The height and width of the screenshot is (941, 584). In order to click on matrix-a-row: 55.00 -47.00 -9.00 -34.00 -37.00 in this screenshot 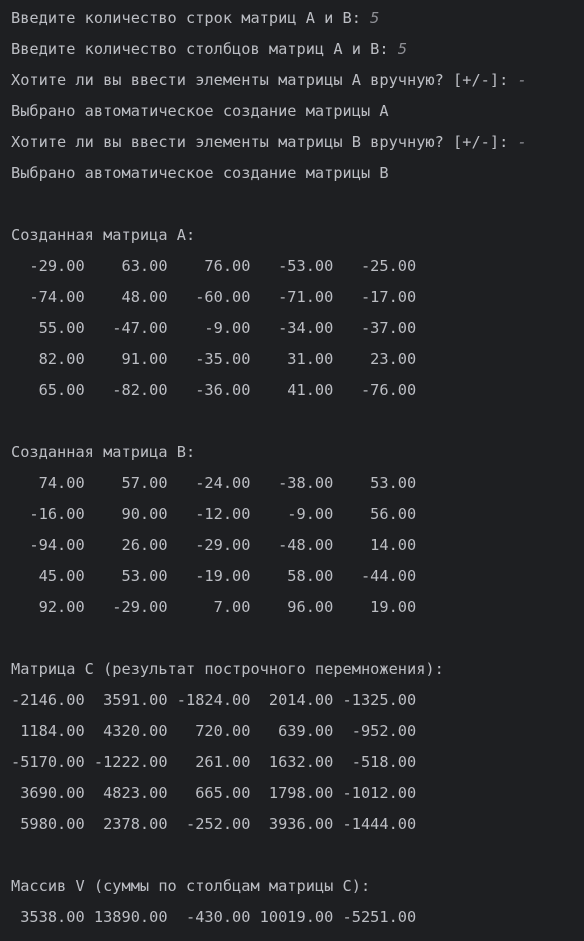, I will do `click(214, 328)`.